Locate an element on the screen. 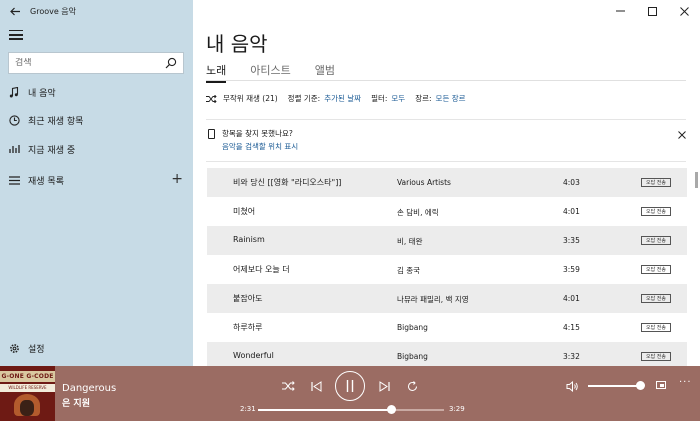  next-button is located at coordinates (384, 386).